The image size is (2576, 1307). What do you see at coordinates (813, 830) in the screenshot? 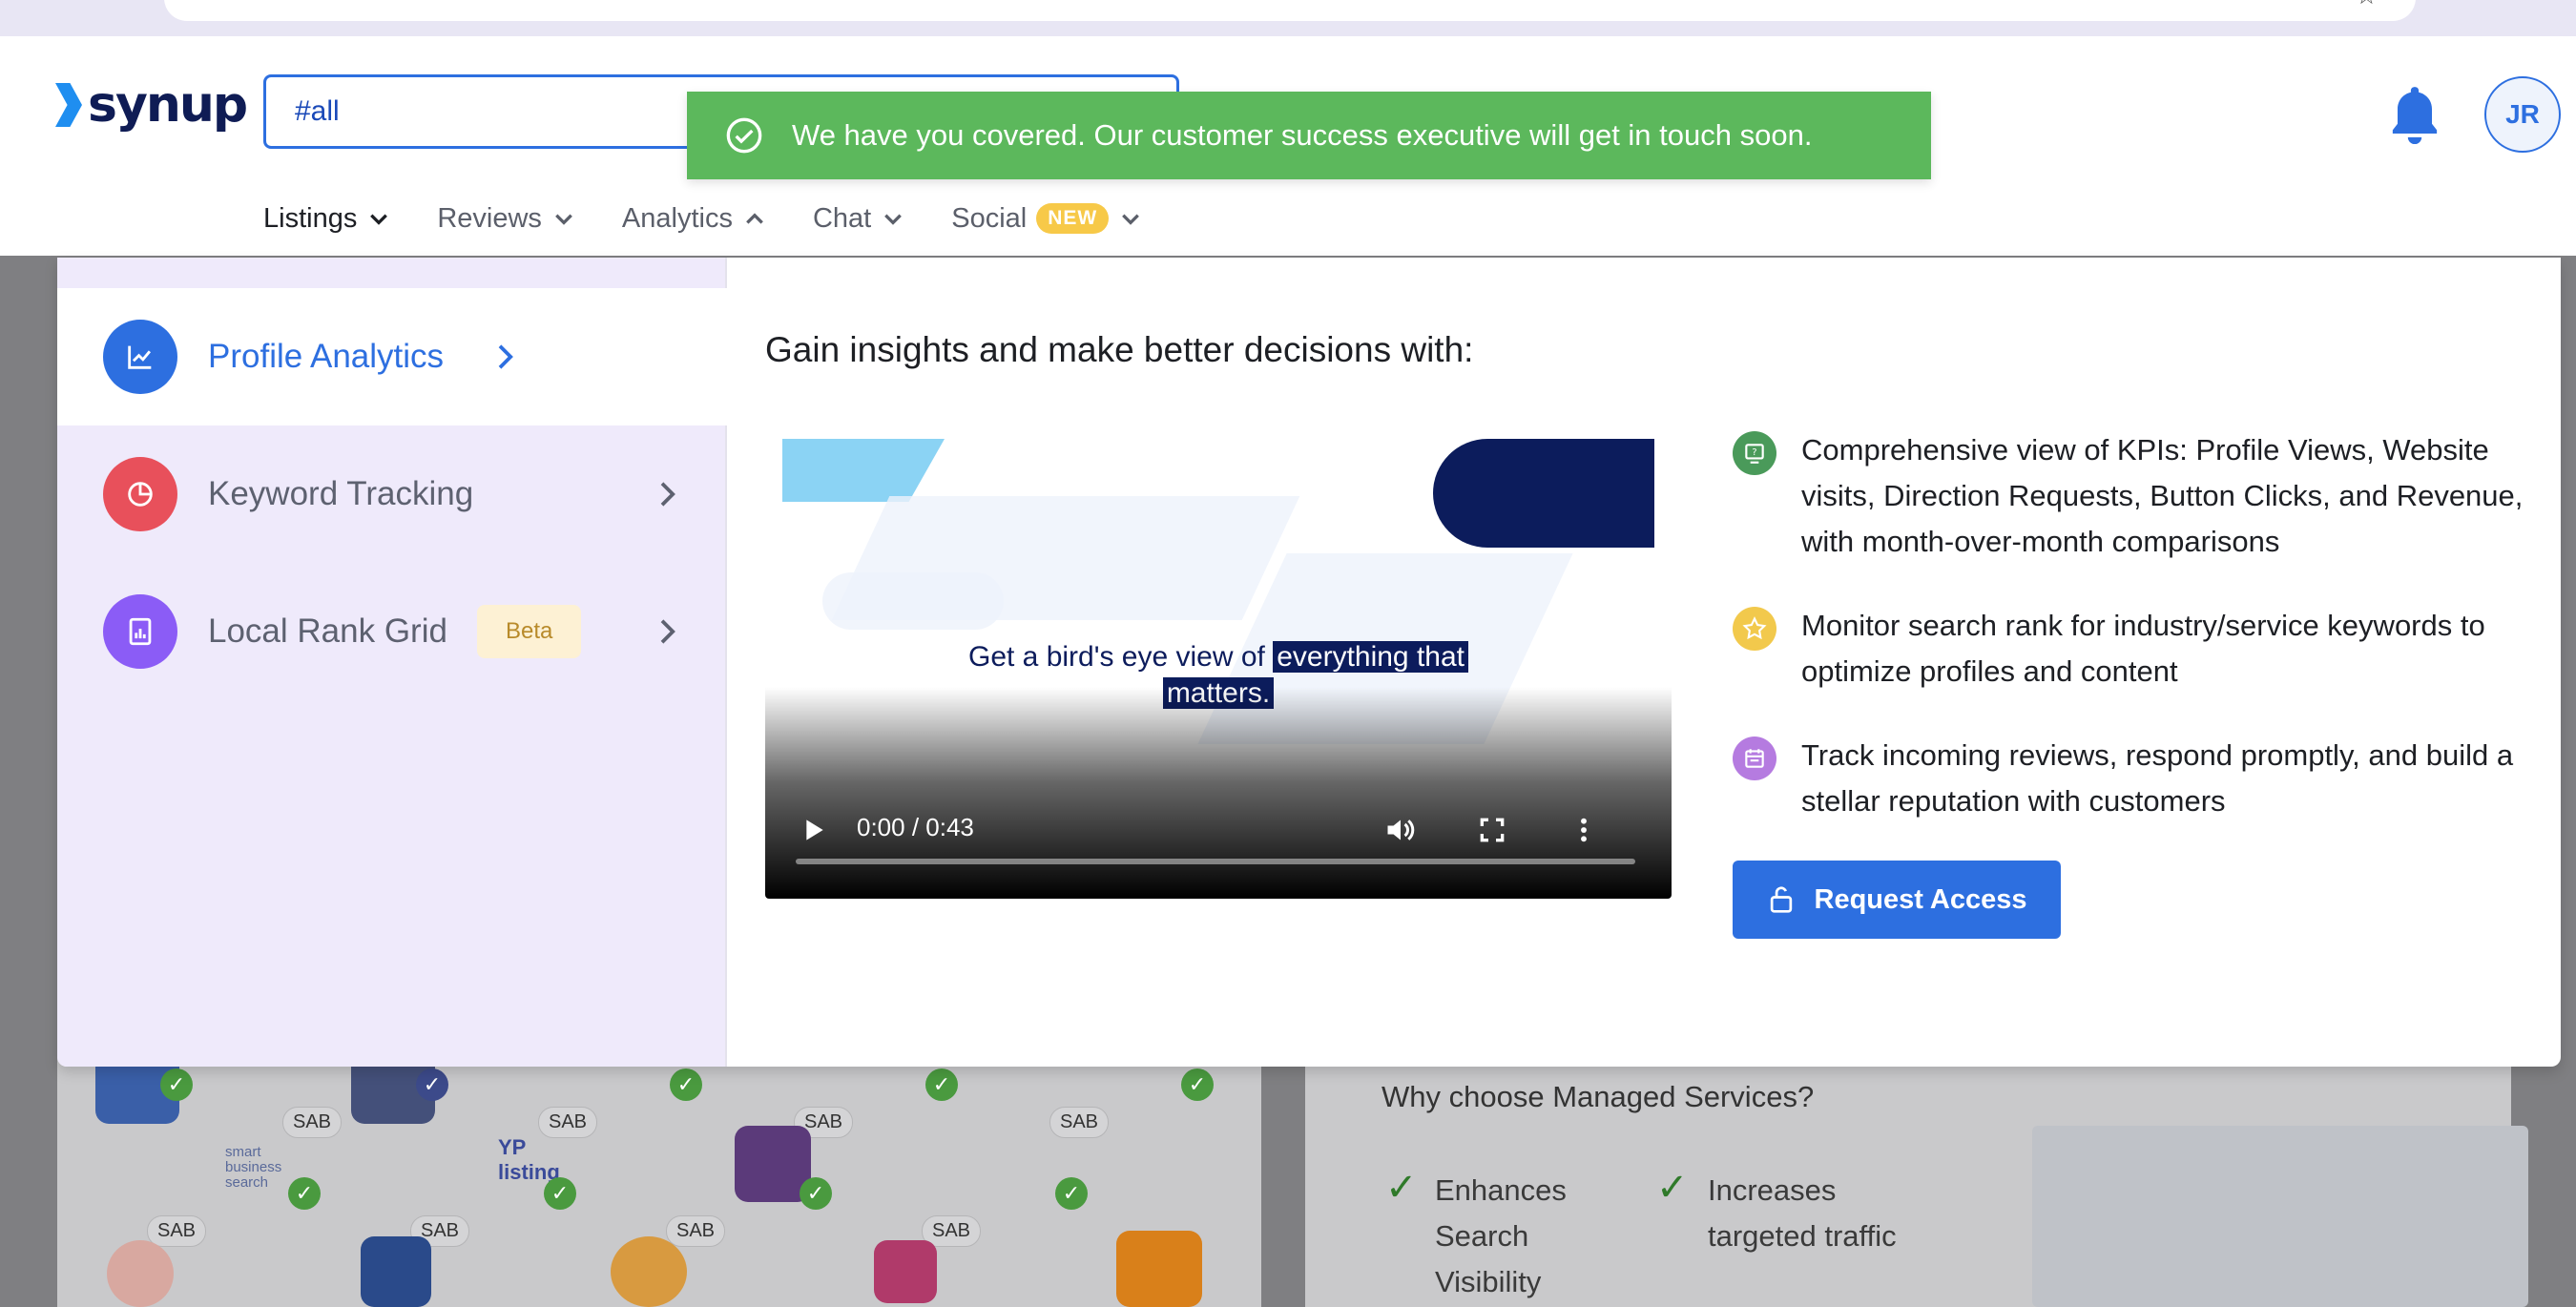
I see `play-icon` at bounding box center [813, 830].